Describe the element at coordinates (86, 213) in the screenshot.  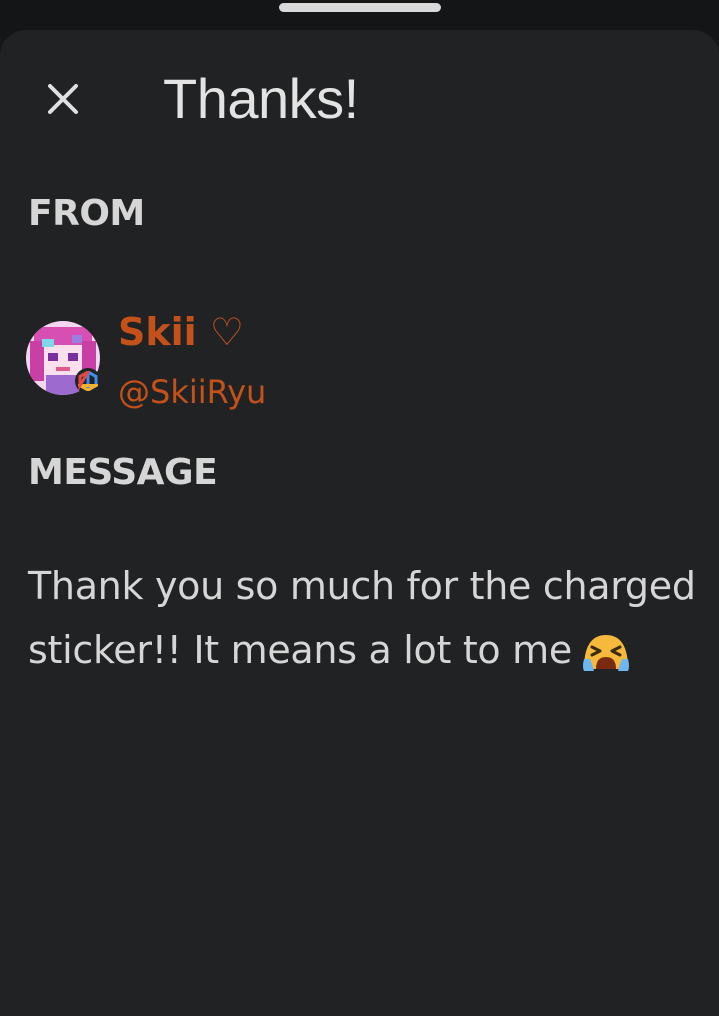
I see `from-label: FROM` at that location.